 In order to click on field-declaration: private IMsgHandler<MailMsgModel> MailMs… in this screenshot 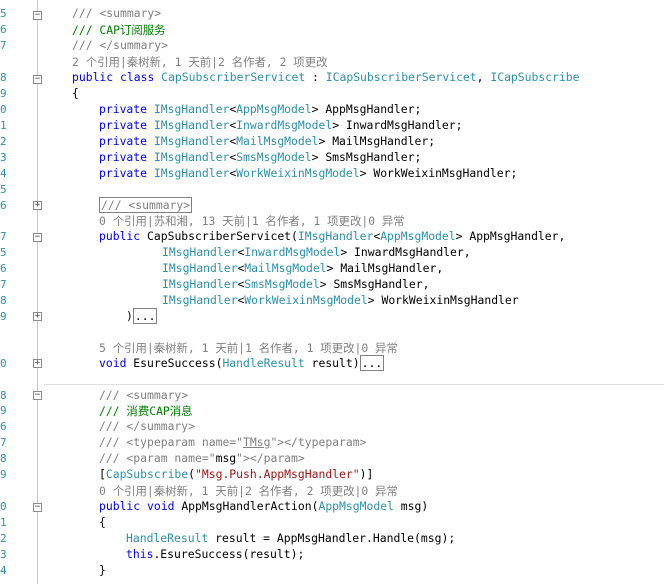, I will do `click(267, 141)`.